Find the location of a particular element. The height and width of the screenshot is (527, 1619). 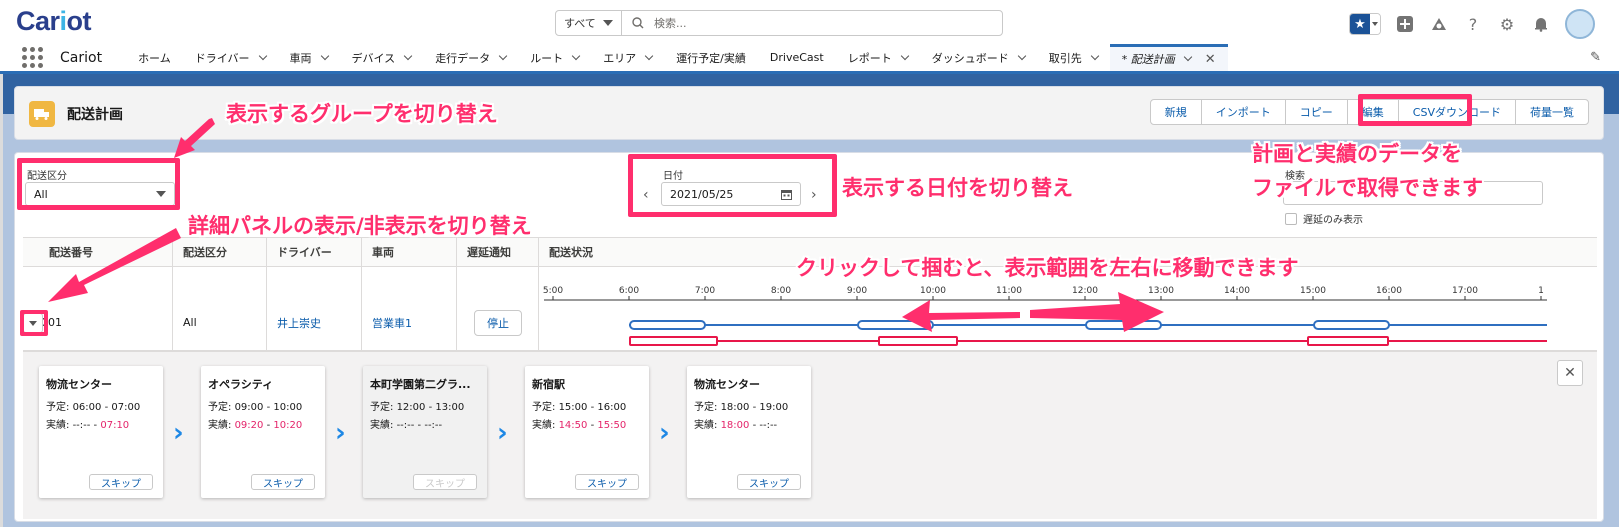

late-only-toggle: 遅延のみ表示 is located at coordinates (1324, 218).